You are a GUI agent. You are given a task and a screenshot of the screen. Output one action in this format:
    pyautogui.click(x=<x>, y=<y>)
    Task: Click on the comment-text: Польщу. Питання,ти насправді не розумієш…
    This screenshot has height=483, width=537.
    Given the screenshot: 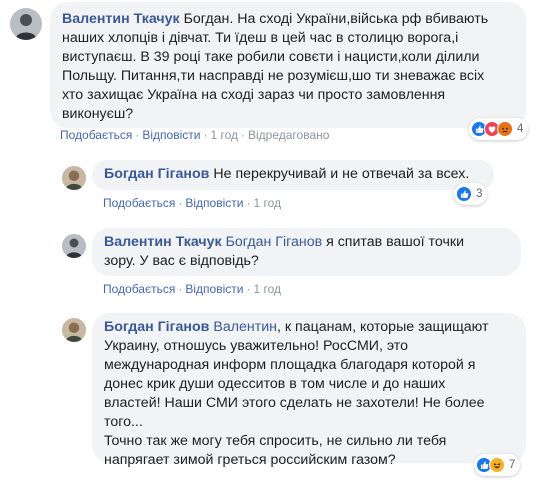 What is the action you would take?
    pyautogui.click(x=273, y=76)
    